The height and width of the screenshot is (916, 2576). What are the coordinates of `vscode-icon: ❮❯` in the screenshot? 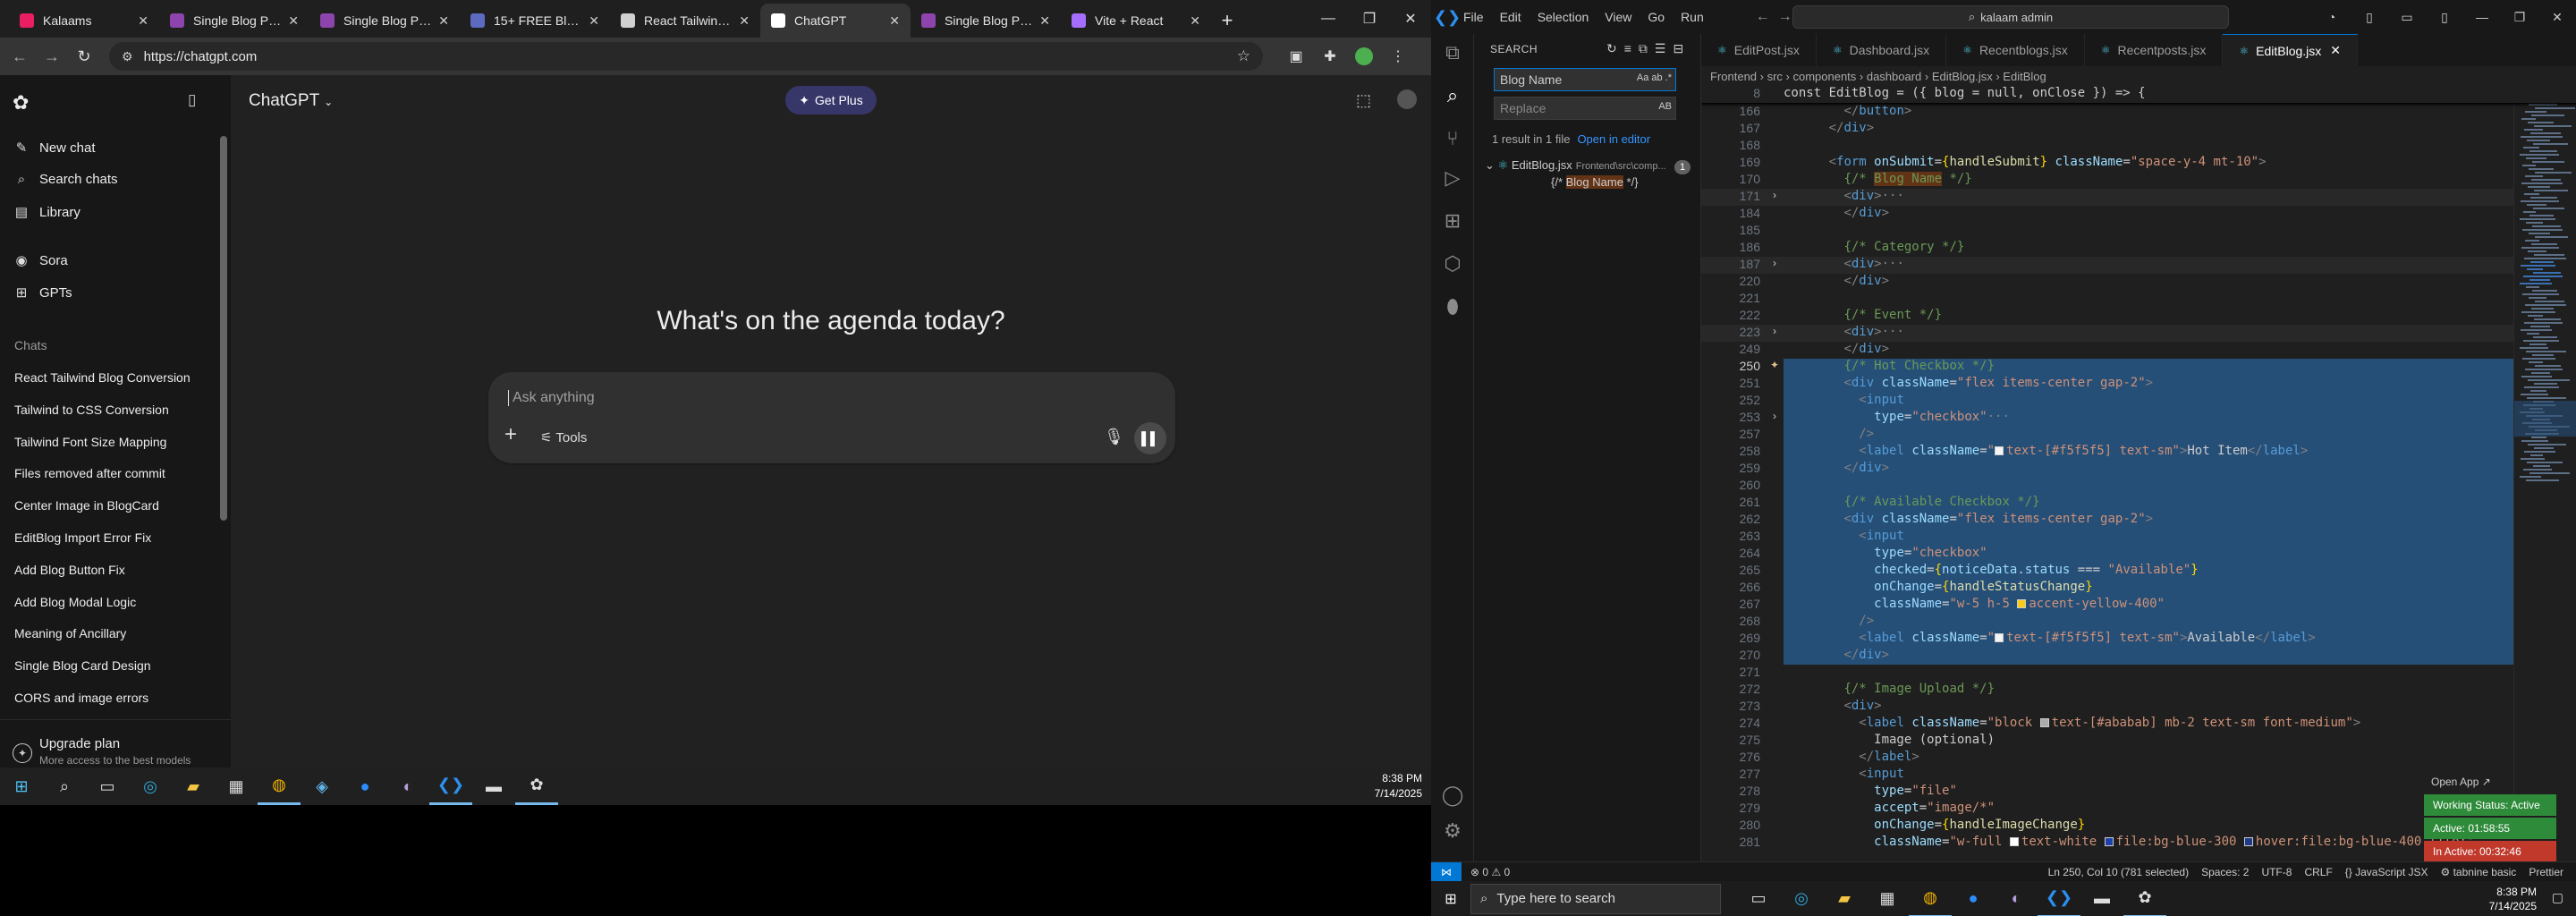 It's located at (450, 786).